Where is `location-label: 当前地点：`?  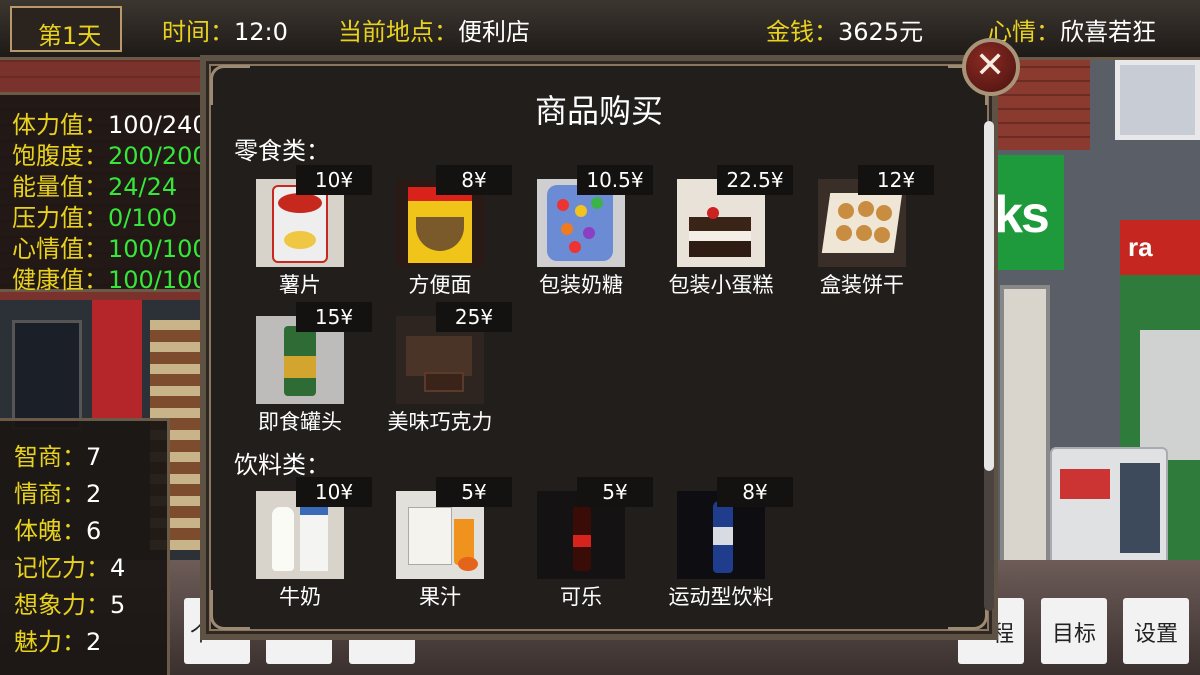 location-label: 当前地点： is located at coordinates (398, 32).